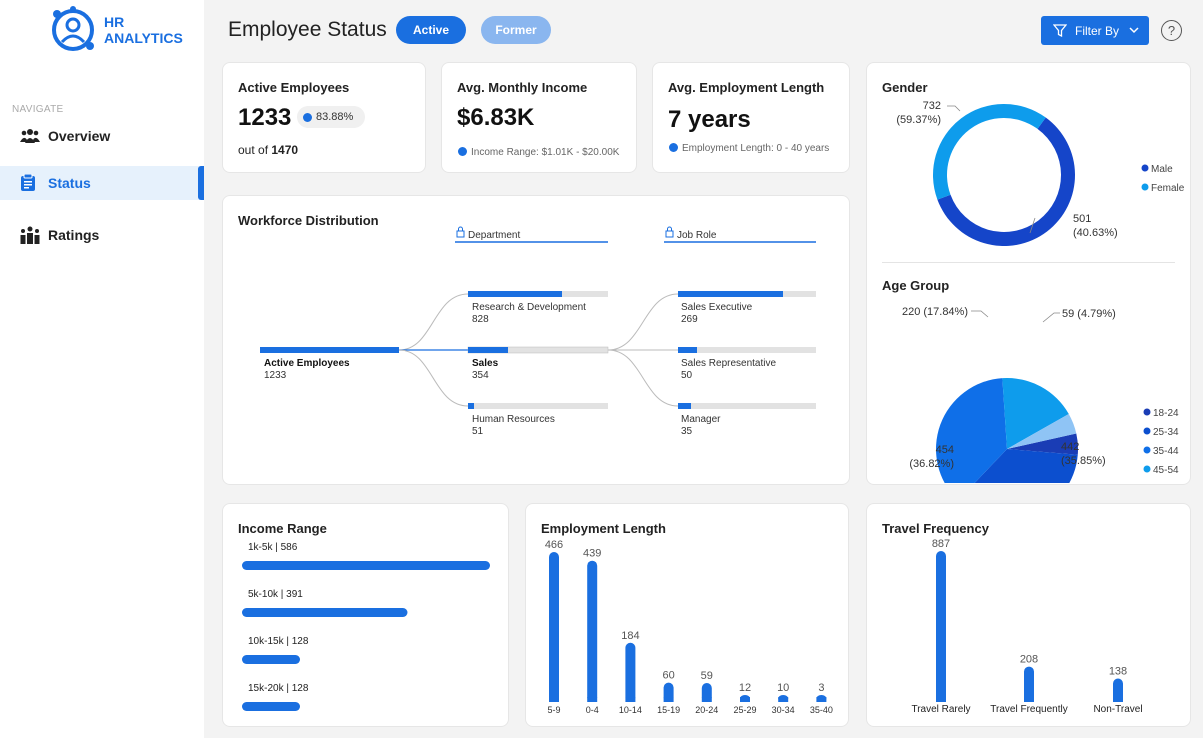 The image size is (1203, 738). I want to click on chevron-down-icon, so click(1134, 30).